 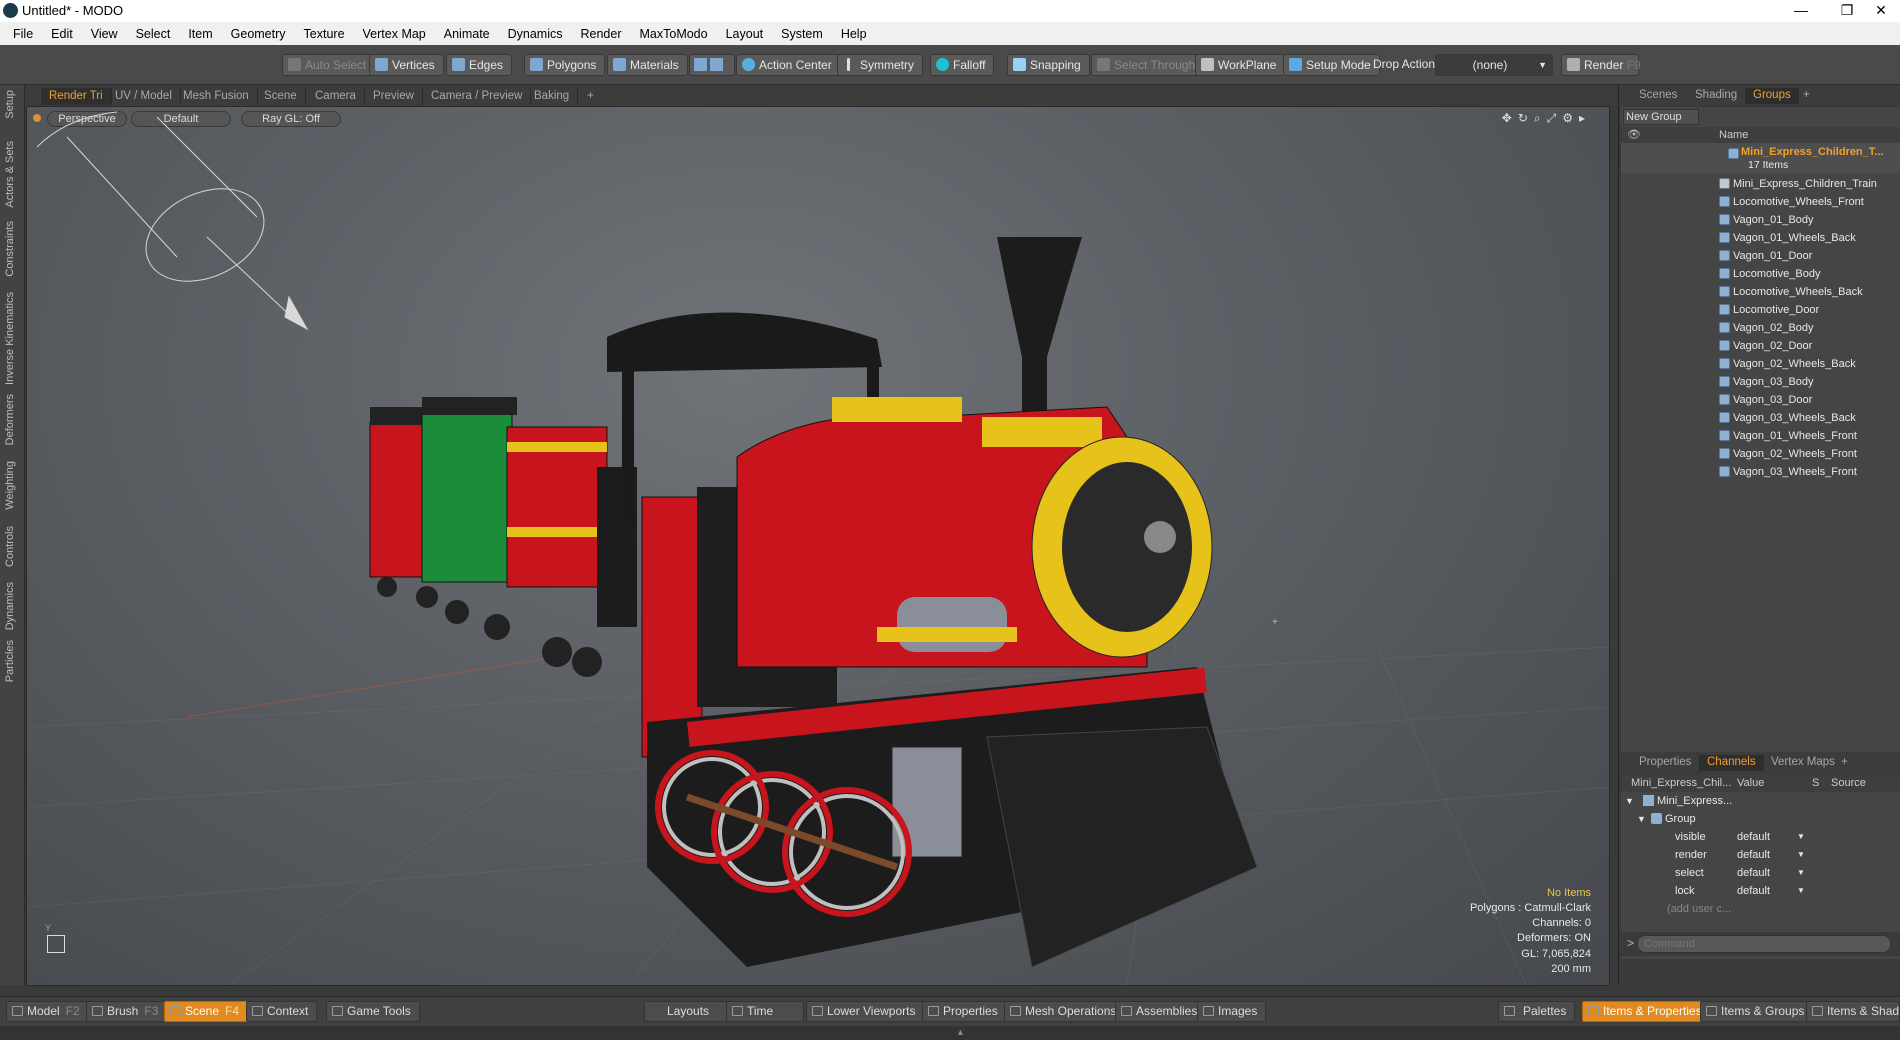 What do you see at coordinates (1760, 346) in the screenshot?
I see `list-item: Vagon_02_Door` at bounding box center [1760, 346].